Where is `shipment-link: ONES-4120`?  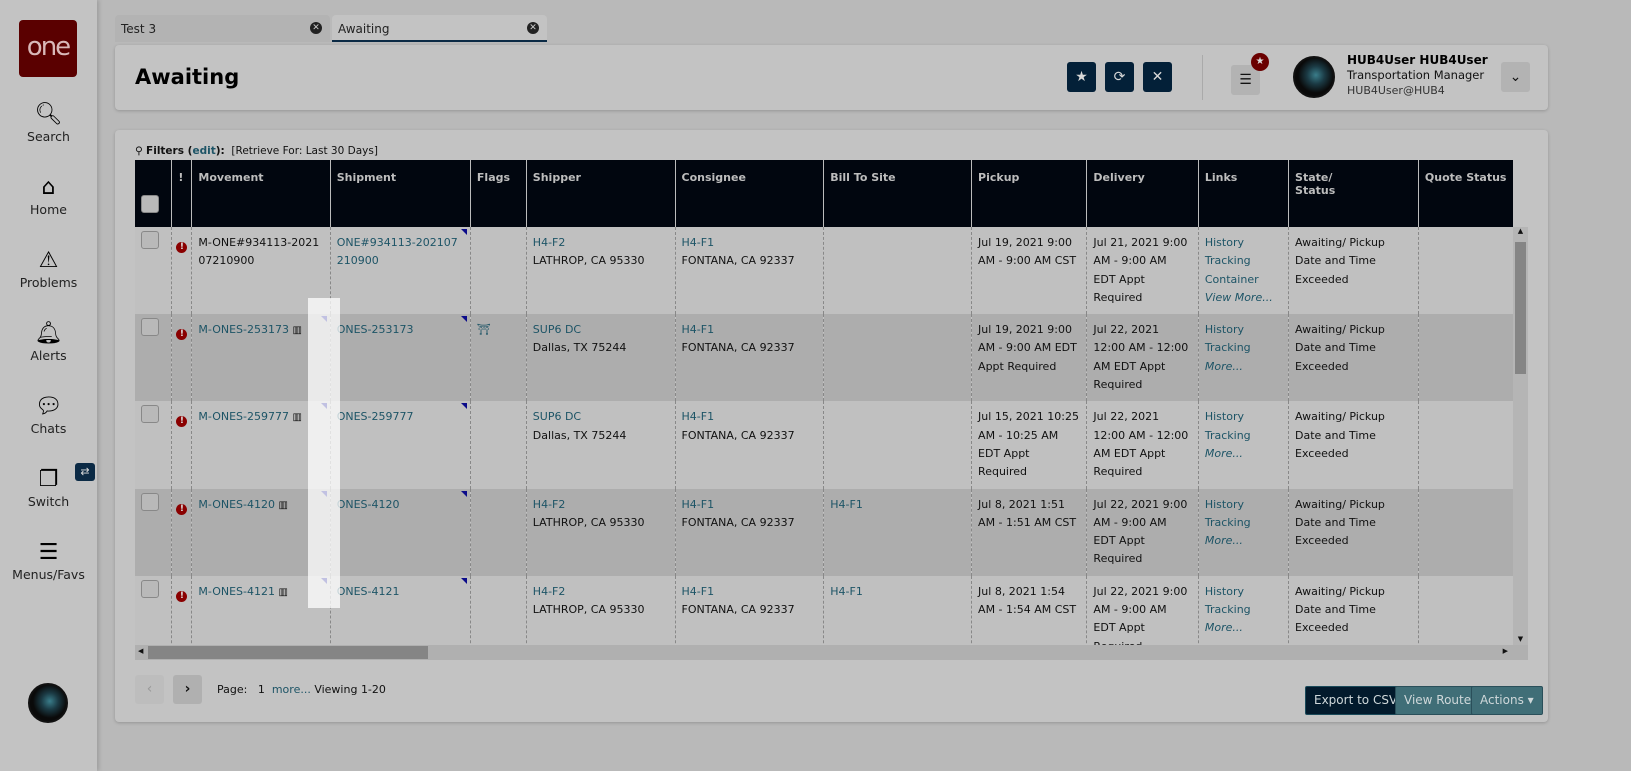
shipment-link: ONES-4120 is located at coordinates (368, 504).